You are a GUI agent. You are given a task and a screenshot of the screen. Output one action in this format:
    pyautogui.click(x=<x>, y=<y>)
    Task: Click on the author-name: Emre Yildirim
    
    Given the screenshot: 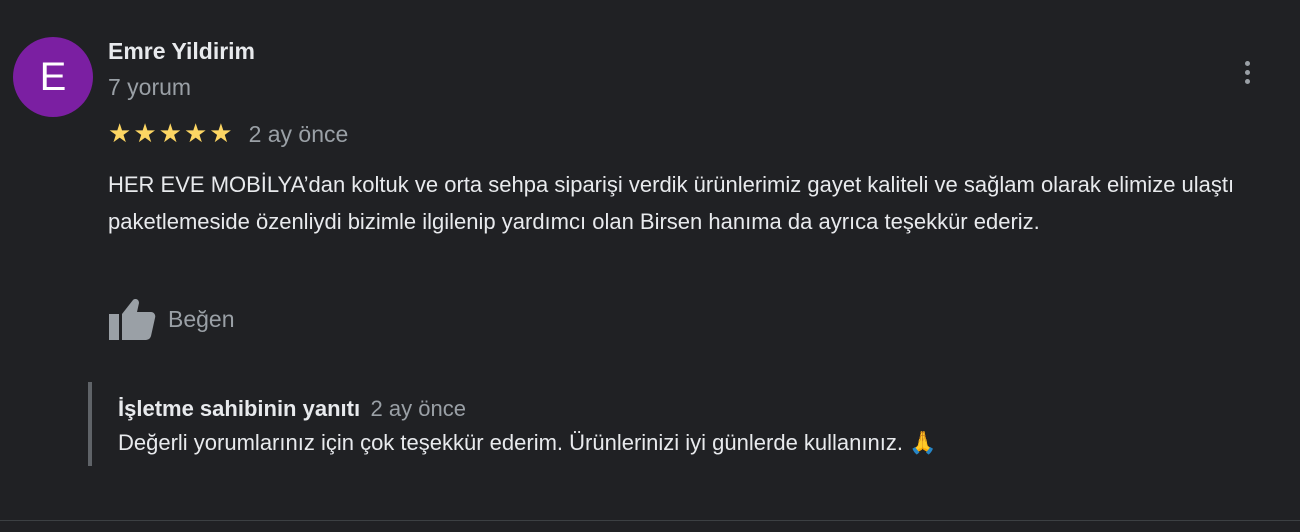 What is the action you would take?
    pyautogui.click(x=181, y=51)
    